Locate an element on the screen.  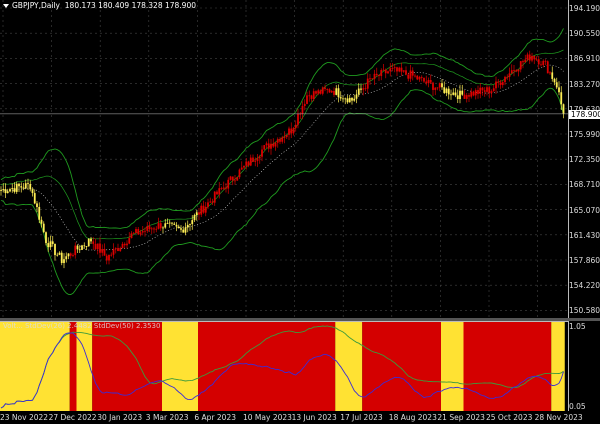
date-label: 18 Aug 2023 is located at coordinates (412, 417).